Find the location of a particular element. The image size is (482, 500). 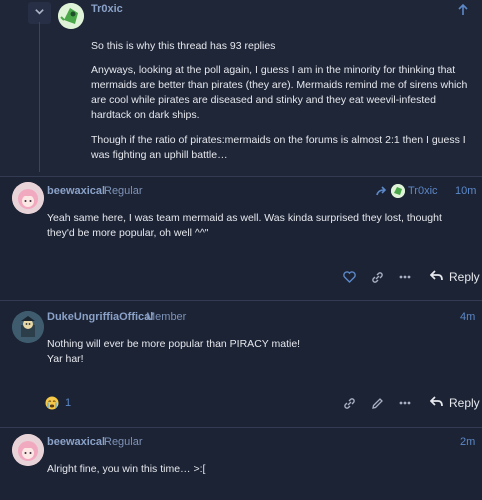

edit-pencil-icon is located at coordinates (377, 403).